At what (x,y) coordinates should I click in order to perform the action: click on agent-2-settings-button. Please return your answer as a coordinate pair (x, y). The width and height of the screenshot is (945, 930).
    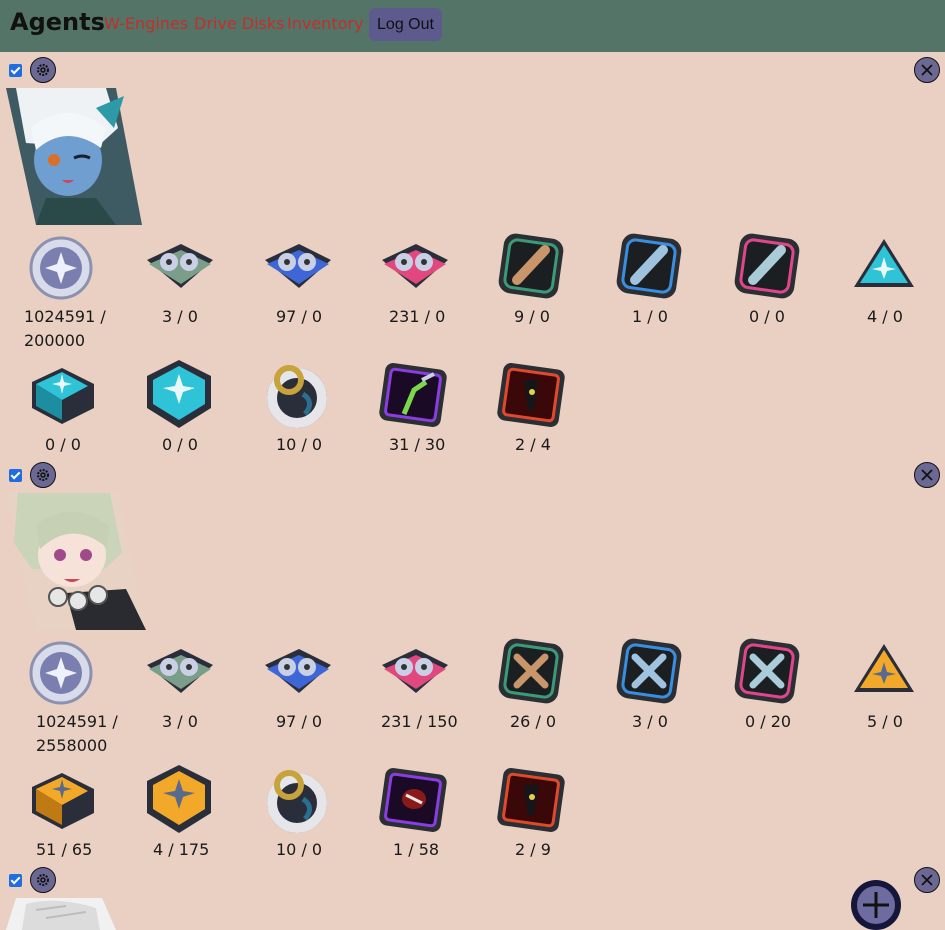
    Looking at the image, I should click on (43, 475).